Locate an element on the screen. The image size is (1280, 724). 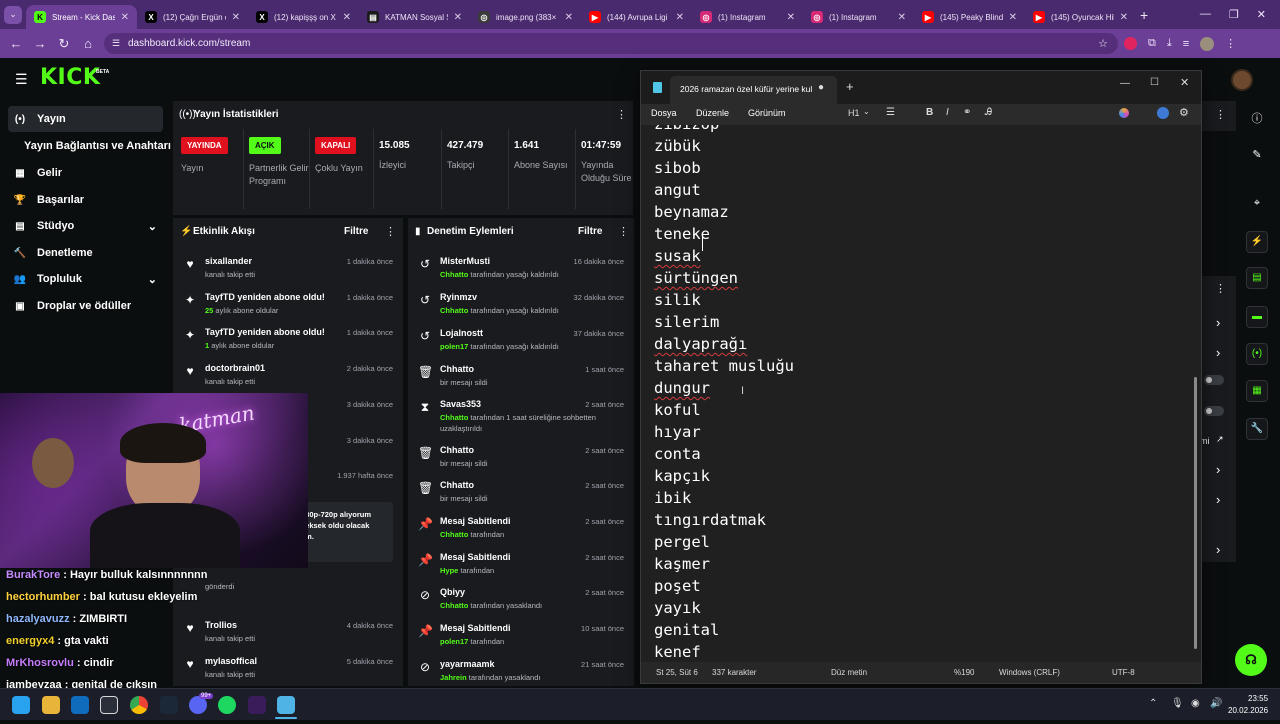
microphone-icon: 🎙 is located at coordinates (1177, 703).